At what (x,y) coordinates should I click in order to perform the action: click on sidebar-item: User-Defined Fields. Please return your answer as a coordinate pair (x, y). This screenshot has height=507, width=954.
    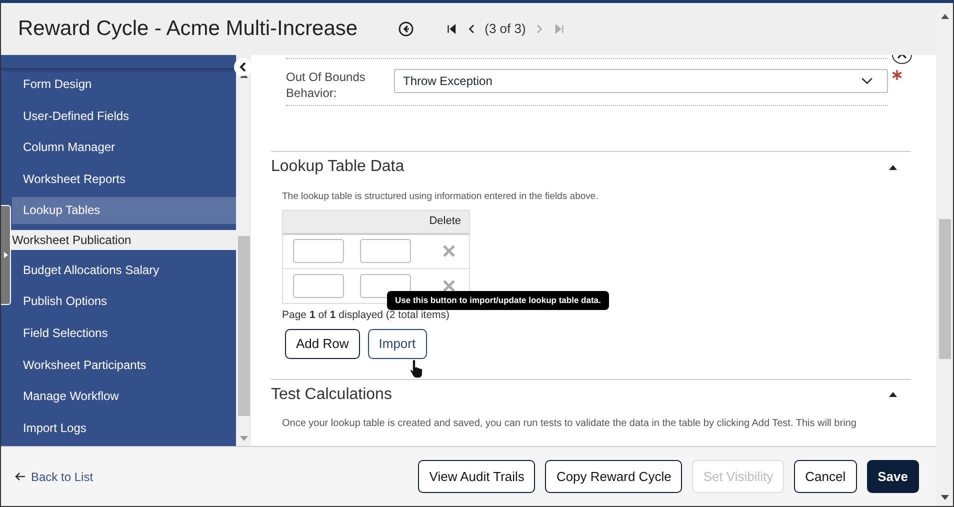
    Looking at the image, I should click on (124, 116).